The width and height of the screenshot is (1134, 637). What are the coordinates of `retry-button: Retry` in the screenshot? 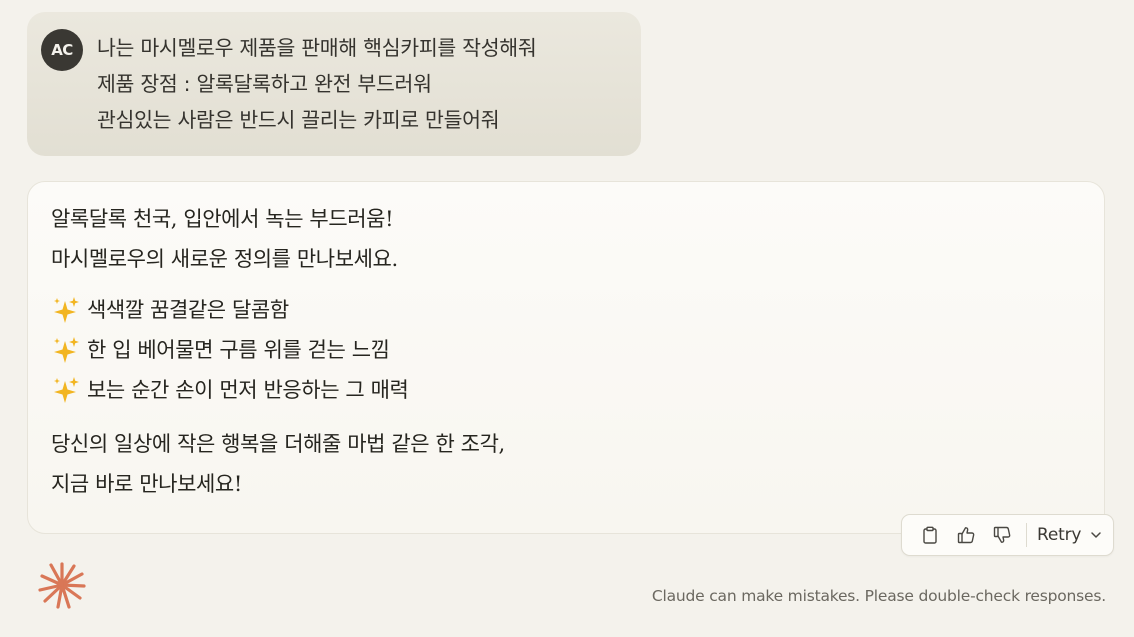 It's located at (1070, 535).